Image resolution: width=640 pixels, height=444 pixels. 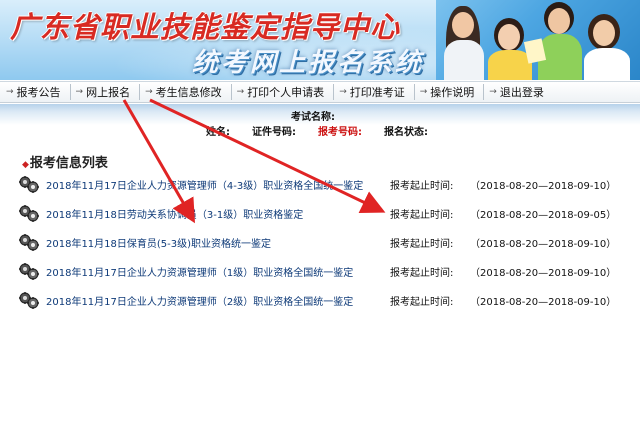 What do you see at coordinates (317, 130) in the screenshot?
I see `candidate-info-row: 姓名: 证件号码: 报考号码: 报名状态:` at bounding box center [317, 130].